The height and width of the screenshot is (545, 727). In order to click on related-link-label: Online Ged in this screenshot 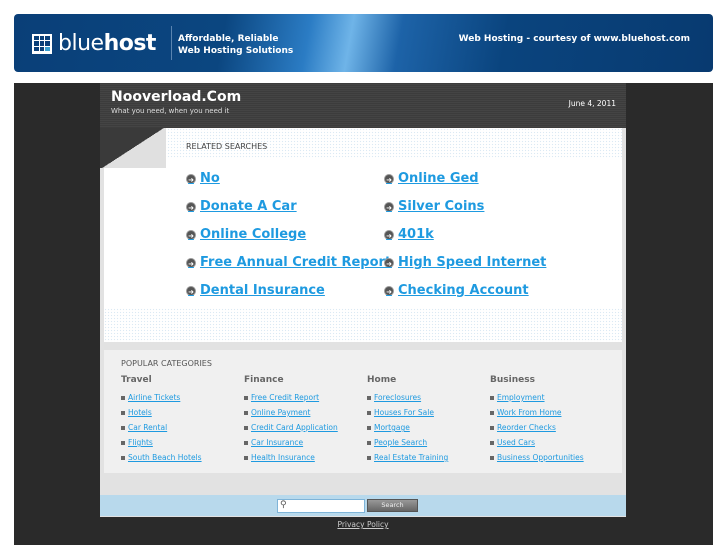, I will do `click(438, 178)`.